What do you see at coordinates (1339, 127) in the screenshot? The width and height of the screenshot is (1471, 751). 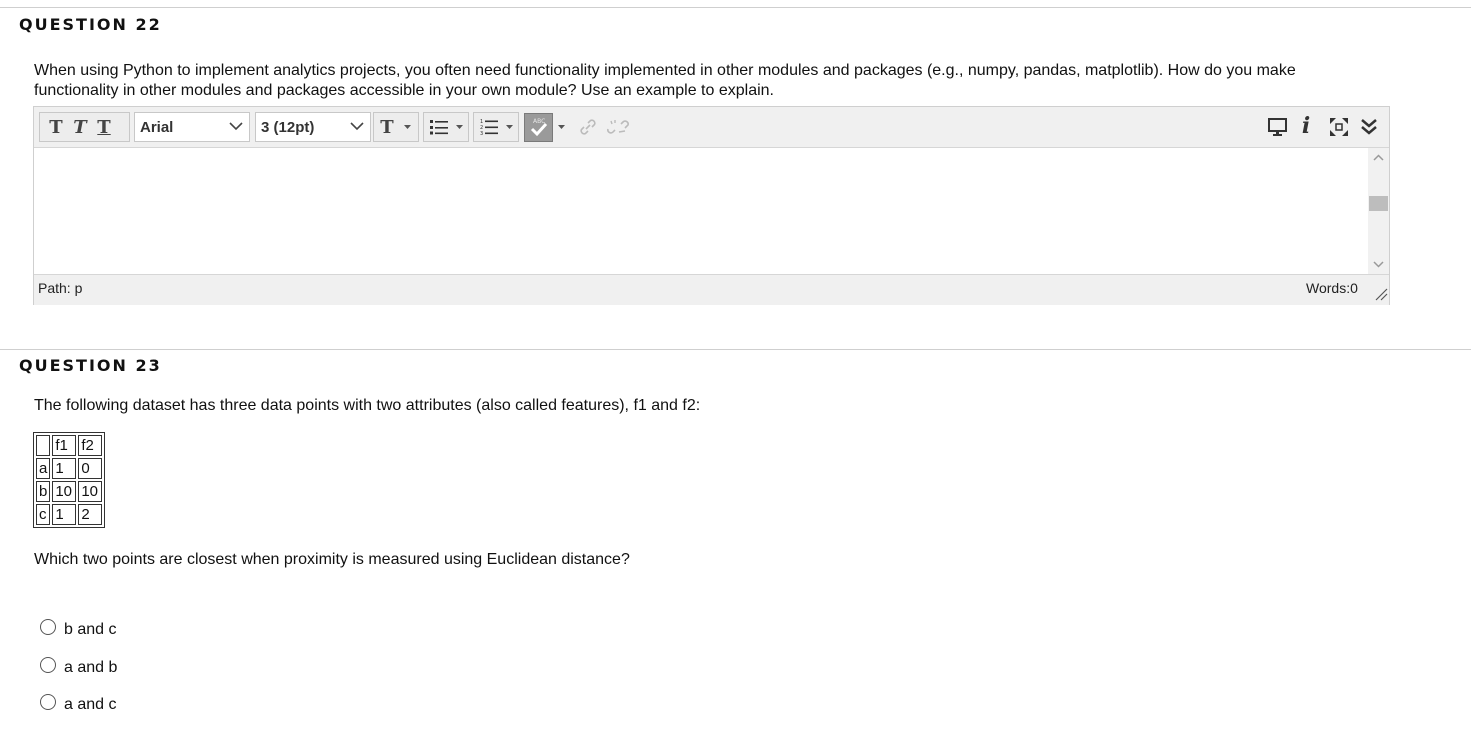 I see `fullscreen-icon` at bounding box center [1339, 127].